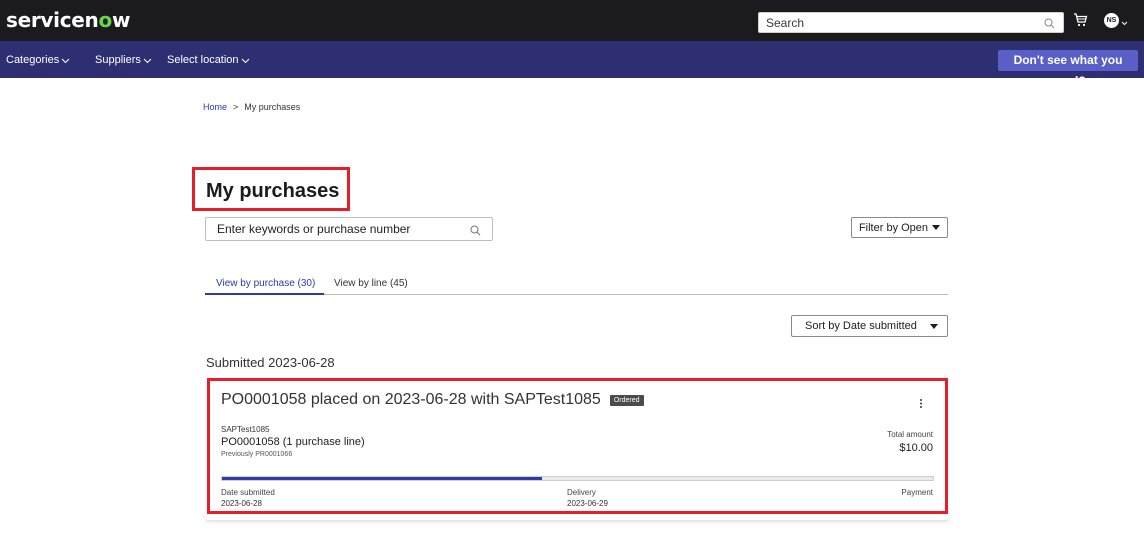 The image size is (1144, 539). What do you see at coordinates (894, 22) in the screenshot?
I see `global-search-input` at bounding box center [894, 22].